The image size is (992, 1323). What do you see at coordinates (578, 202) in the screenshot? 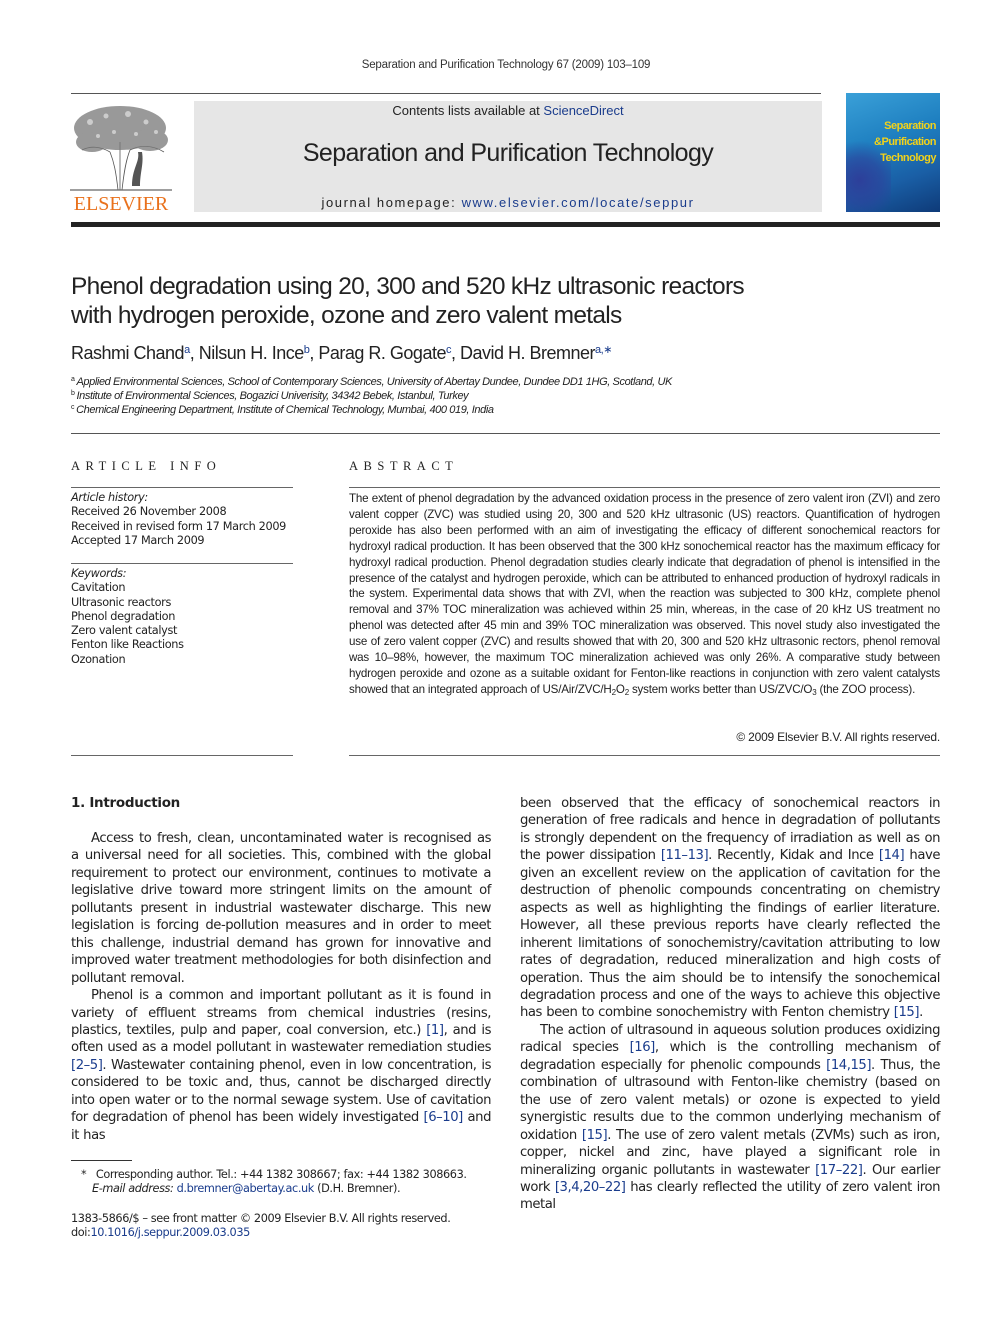
I see `journal-homepage-link: www.elsevier.com/locate/seppur` at bounding box center [578, 202].